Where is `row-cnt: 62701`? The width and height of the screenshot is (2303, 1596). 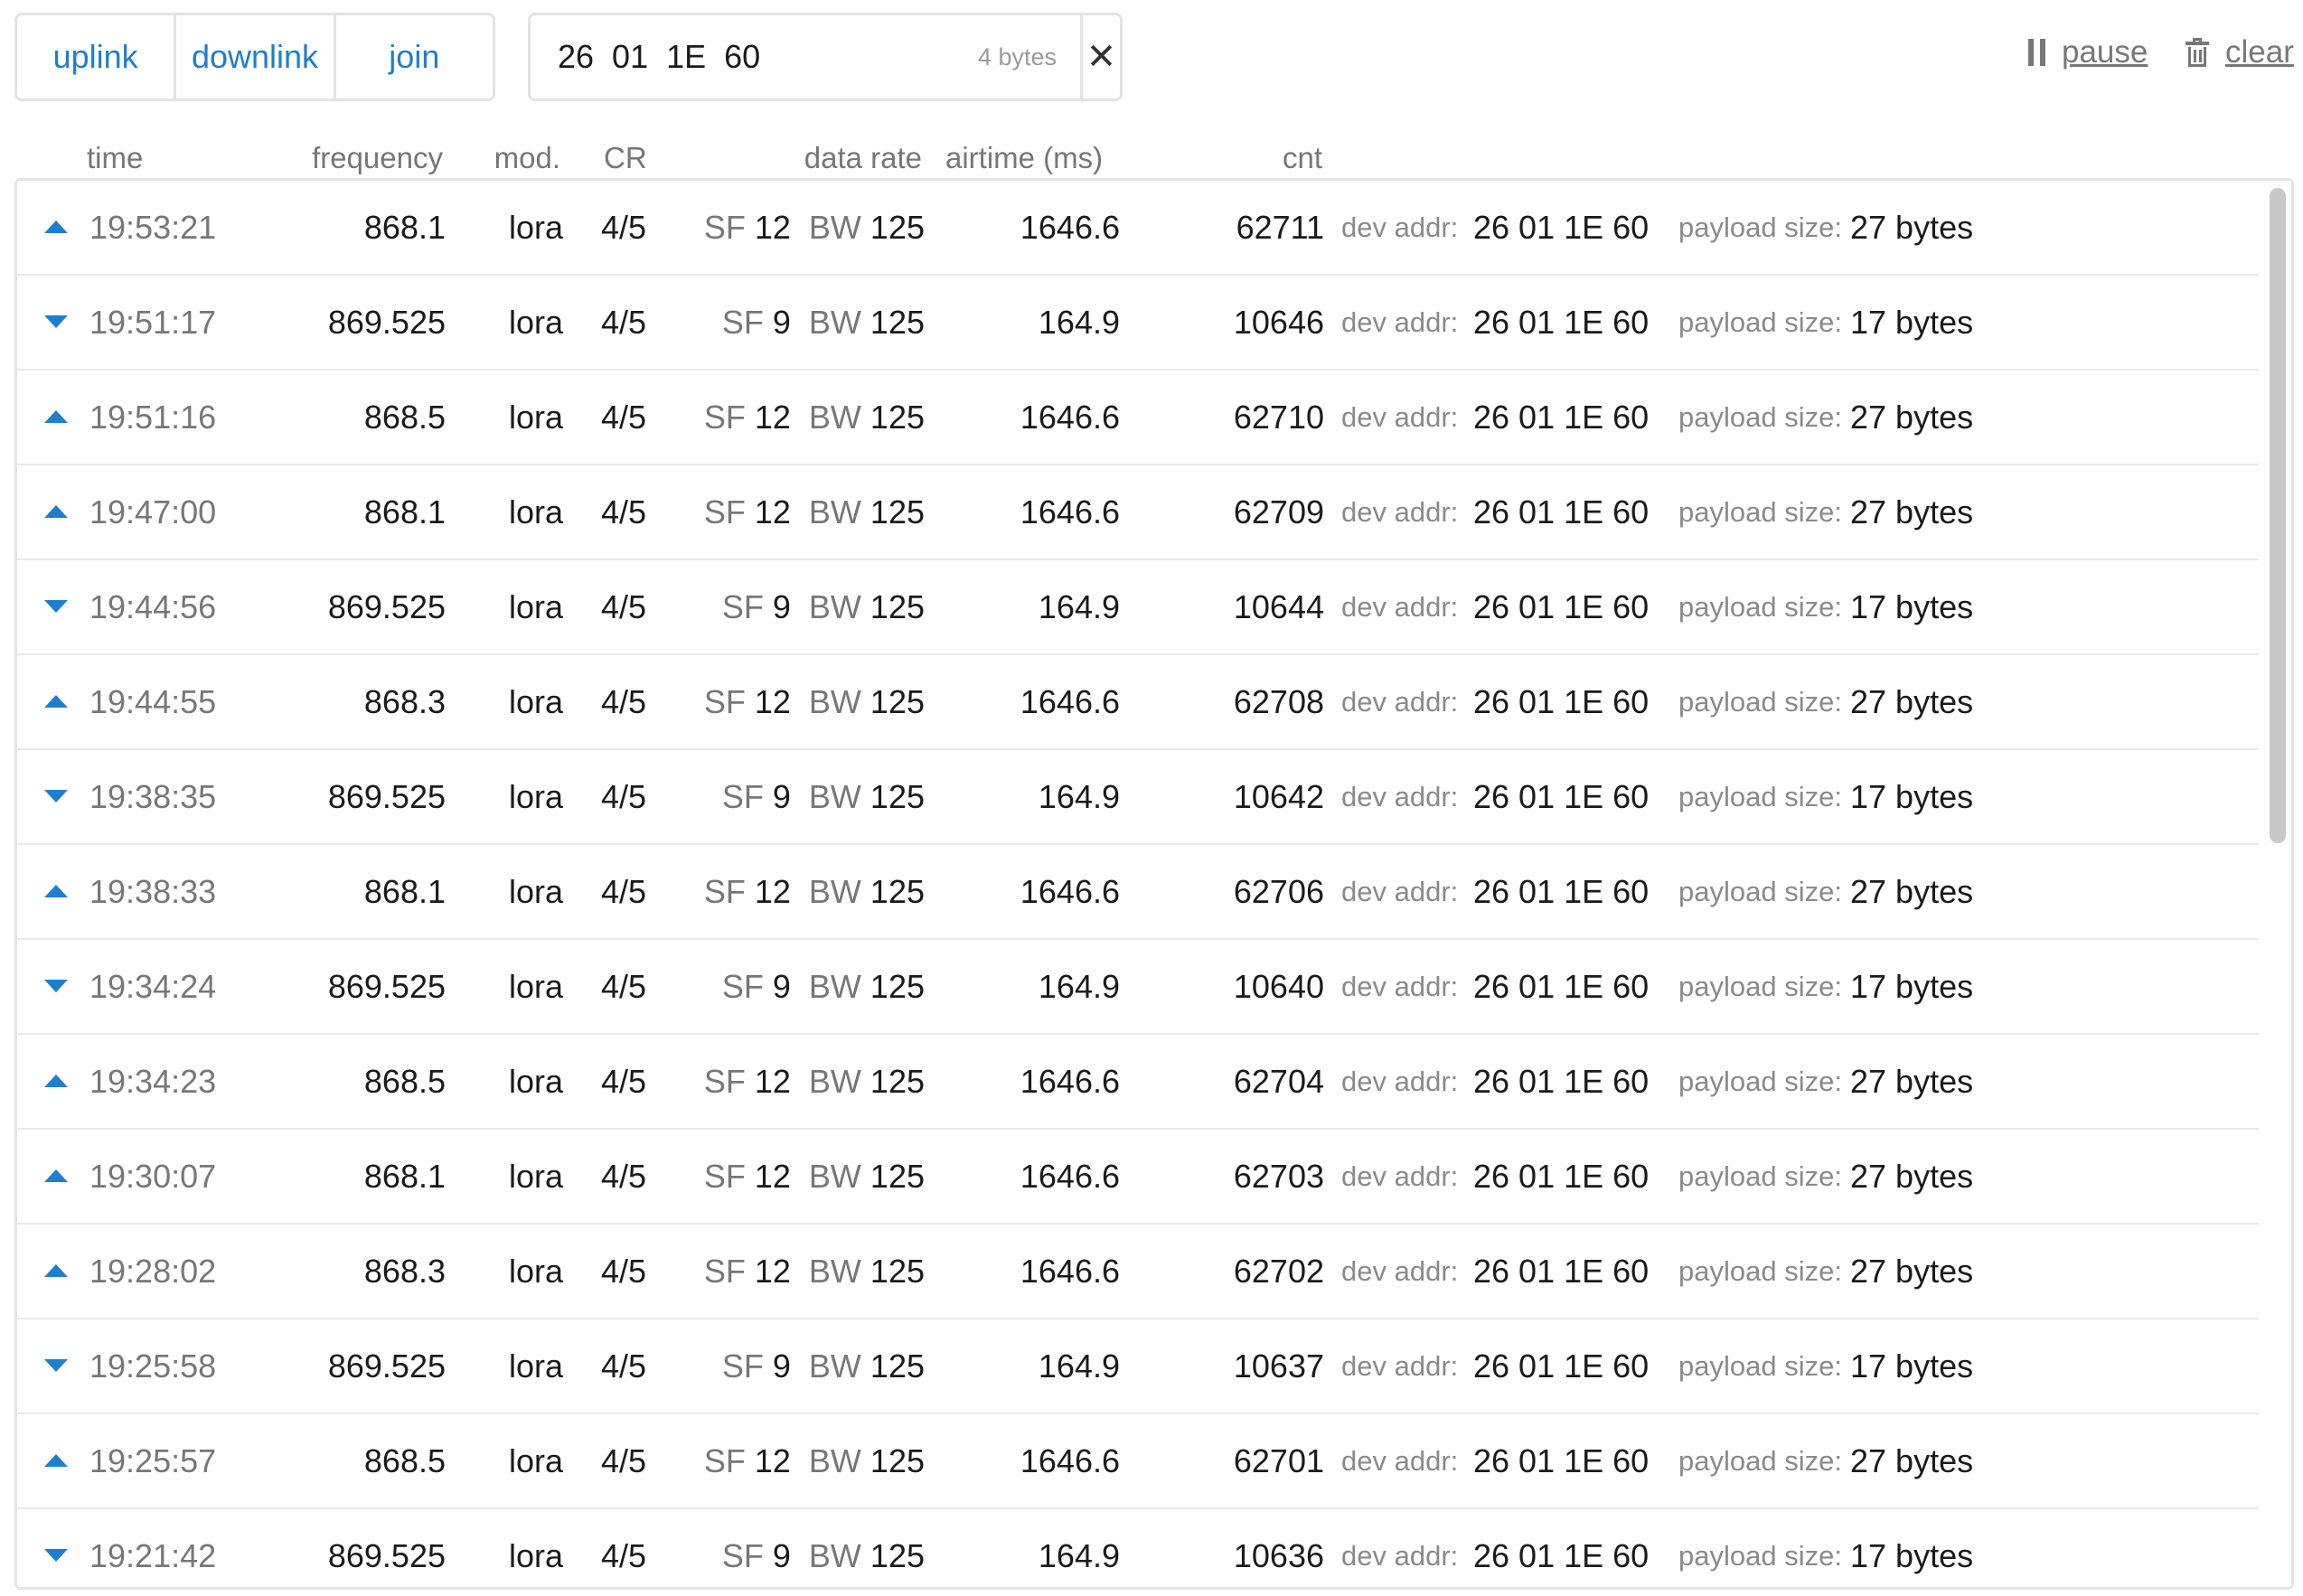 row-cnt: 62701 is located at coordinates (1278, 1460).